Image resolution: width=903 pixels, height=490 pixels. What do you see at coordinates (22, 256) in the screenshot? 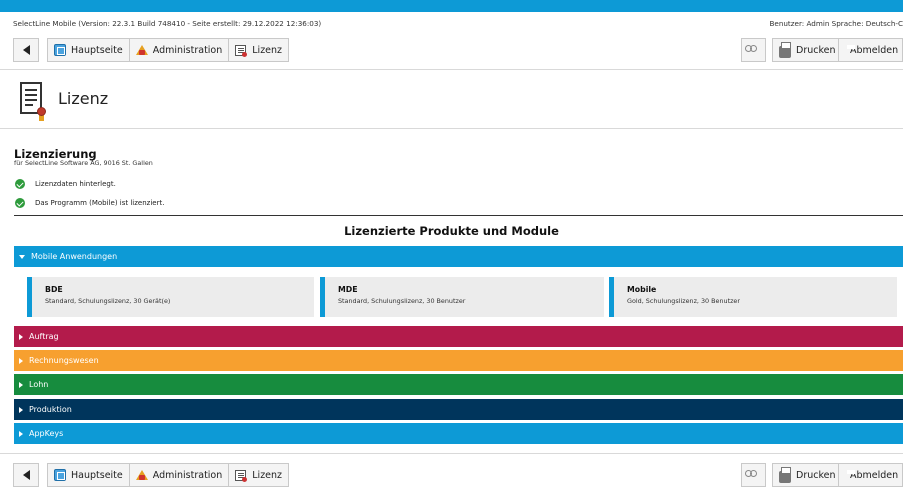
I see `caret-down-icon` at bounding box center [22, 256].